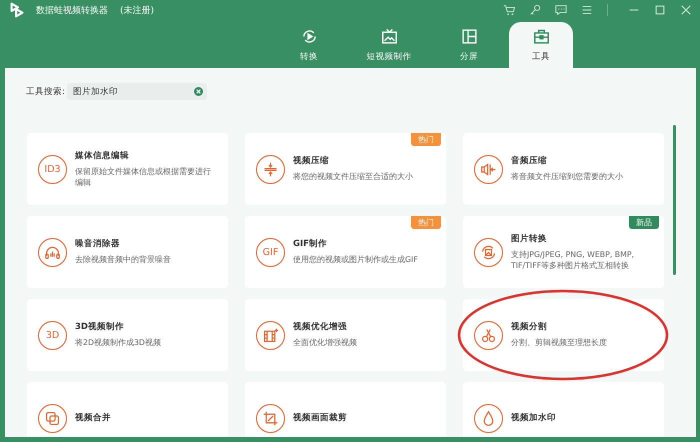 This screenshot has width=700, height=442. I want to click on audio-icon, so click(488, 169).